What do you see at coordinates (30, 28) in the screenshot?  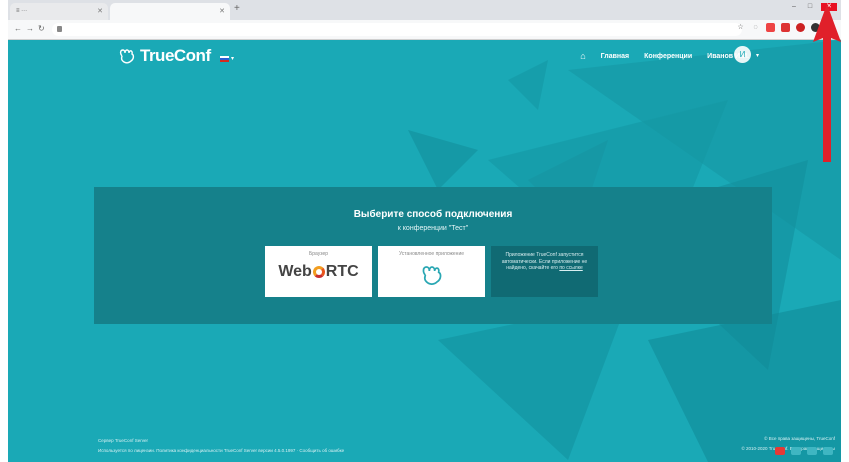 I see `forward-icon: →` at bounding box center [30, 28].